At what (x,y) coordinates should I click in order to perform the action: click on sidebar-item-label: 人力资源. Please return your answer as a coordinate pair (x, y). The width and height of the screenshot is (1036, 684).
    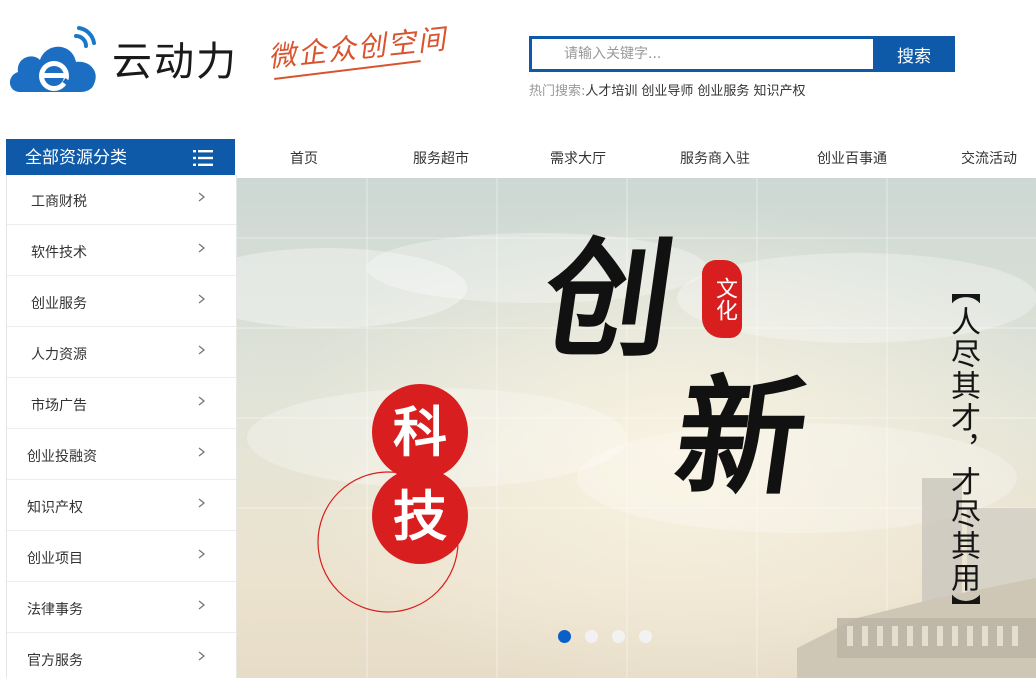
    Looking at the image, I should click on (59, 355).